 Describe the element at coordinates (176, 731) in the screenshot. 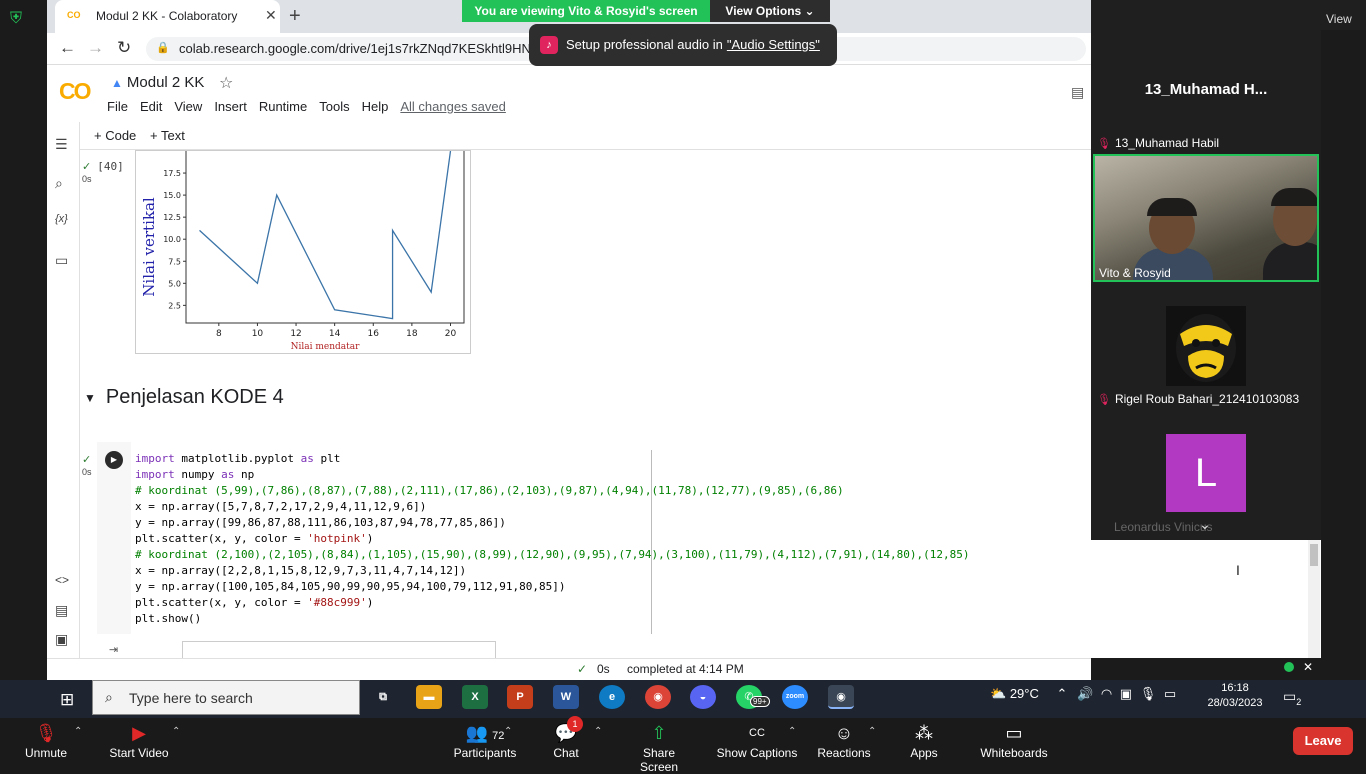

I see `video-caret-icon: ⌃` at that location.